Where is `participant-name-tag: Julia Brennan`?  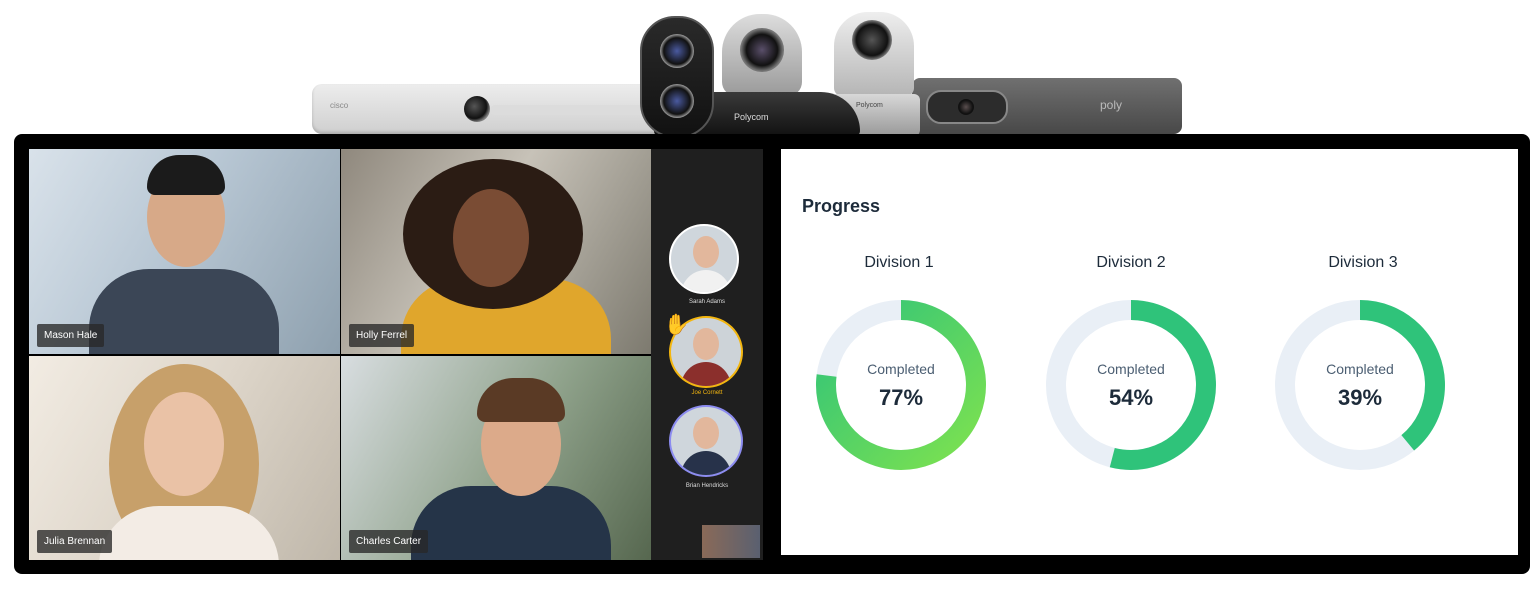
participant-name-tag: Julia Brennan is located at coordinates (75, 541).